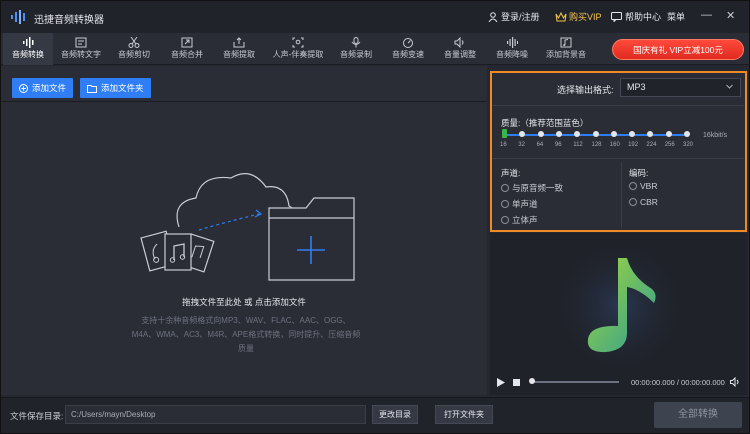 This screenshot has height=434, width=750. Describe the element at coordinates (578, 145) in the screenshot. I see `quality-tick-label: 112` at that location.